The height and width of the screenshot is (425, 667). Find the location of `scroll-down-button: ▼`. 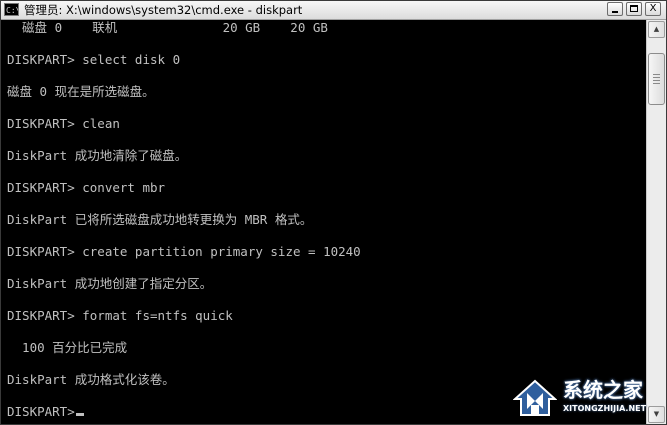

scroll-down-button: ▼ is located at coordinates (656, 414).